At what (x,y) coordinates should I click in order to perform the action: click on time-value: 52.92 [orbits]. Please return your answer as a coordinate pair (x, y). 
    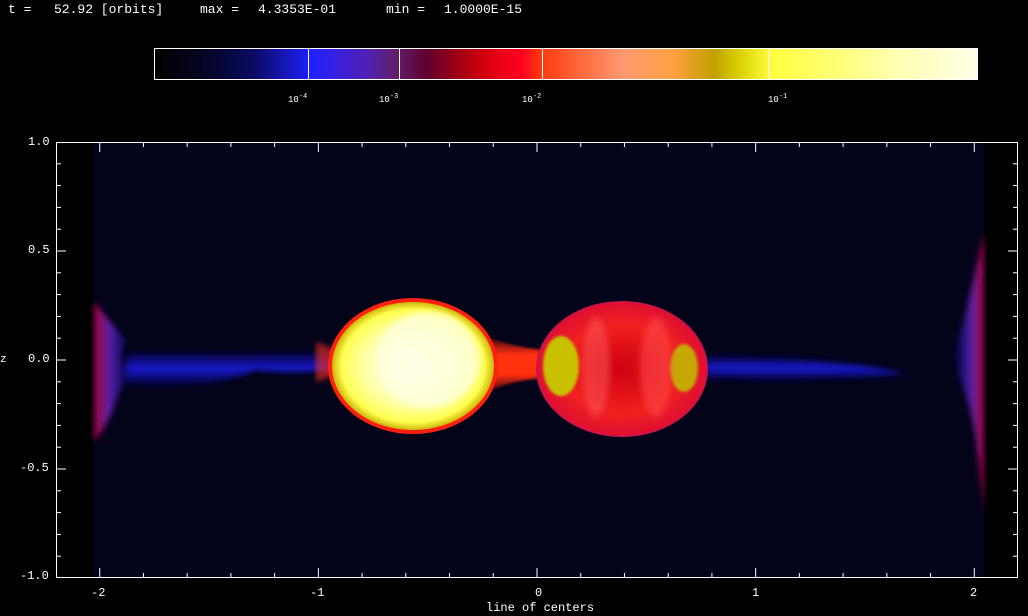
    Looking at the image, I should click on (109, 9).